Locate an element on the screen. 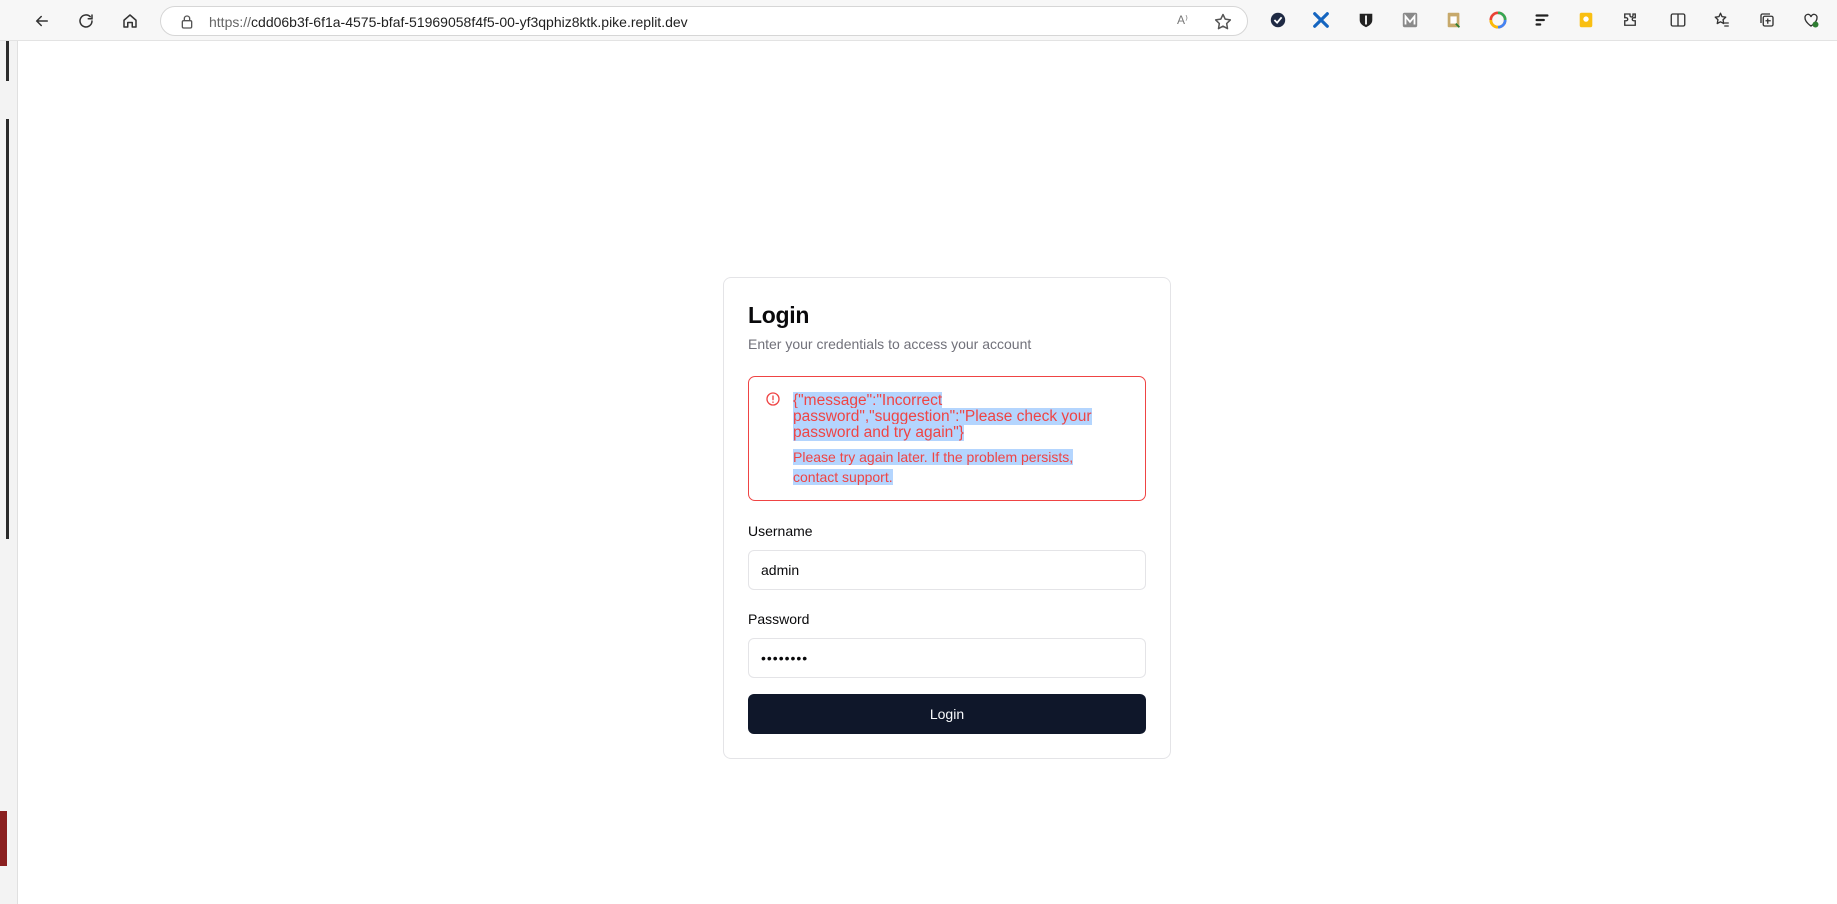 The height and width of the screenshot is (904, 1837). username-label: Username is located at coordinates (780, 531).